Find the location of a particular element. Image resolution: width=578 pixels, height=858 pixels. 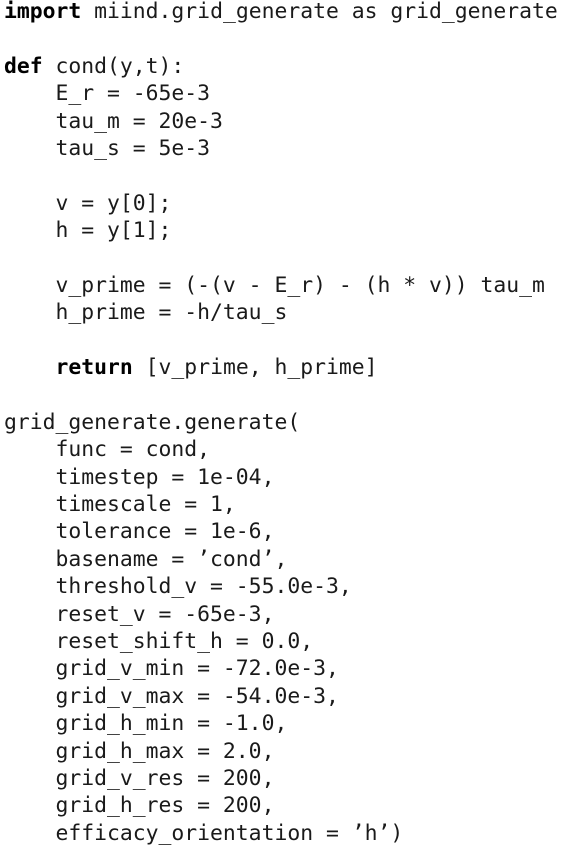

code-text: grid_h_max = 2.0, is located at coordinates (139, 751).